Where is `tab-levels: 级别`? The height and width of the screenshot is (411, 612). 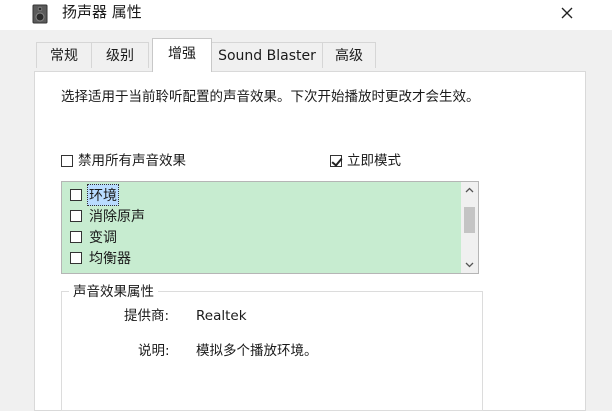
tab-levels: 级别 is located at coordinates (120, 55).